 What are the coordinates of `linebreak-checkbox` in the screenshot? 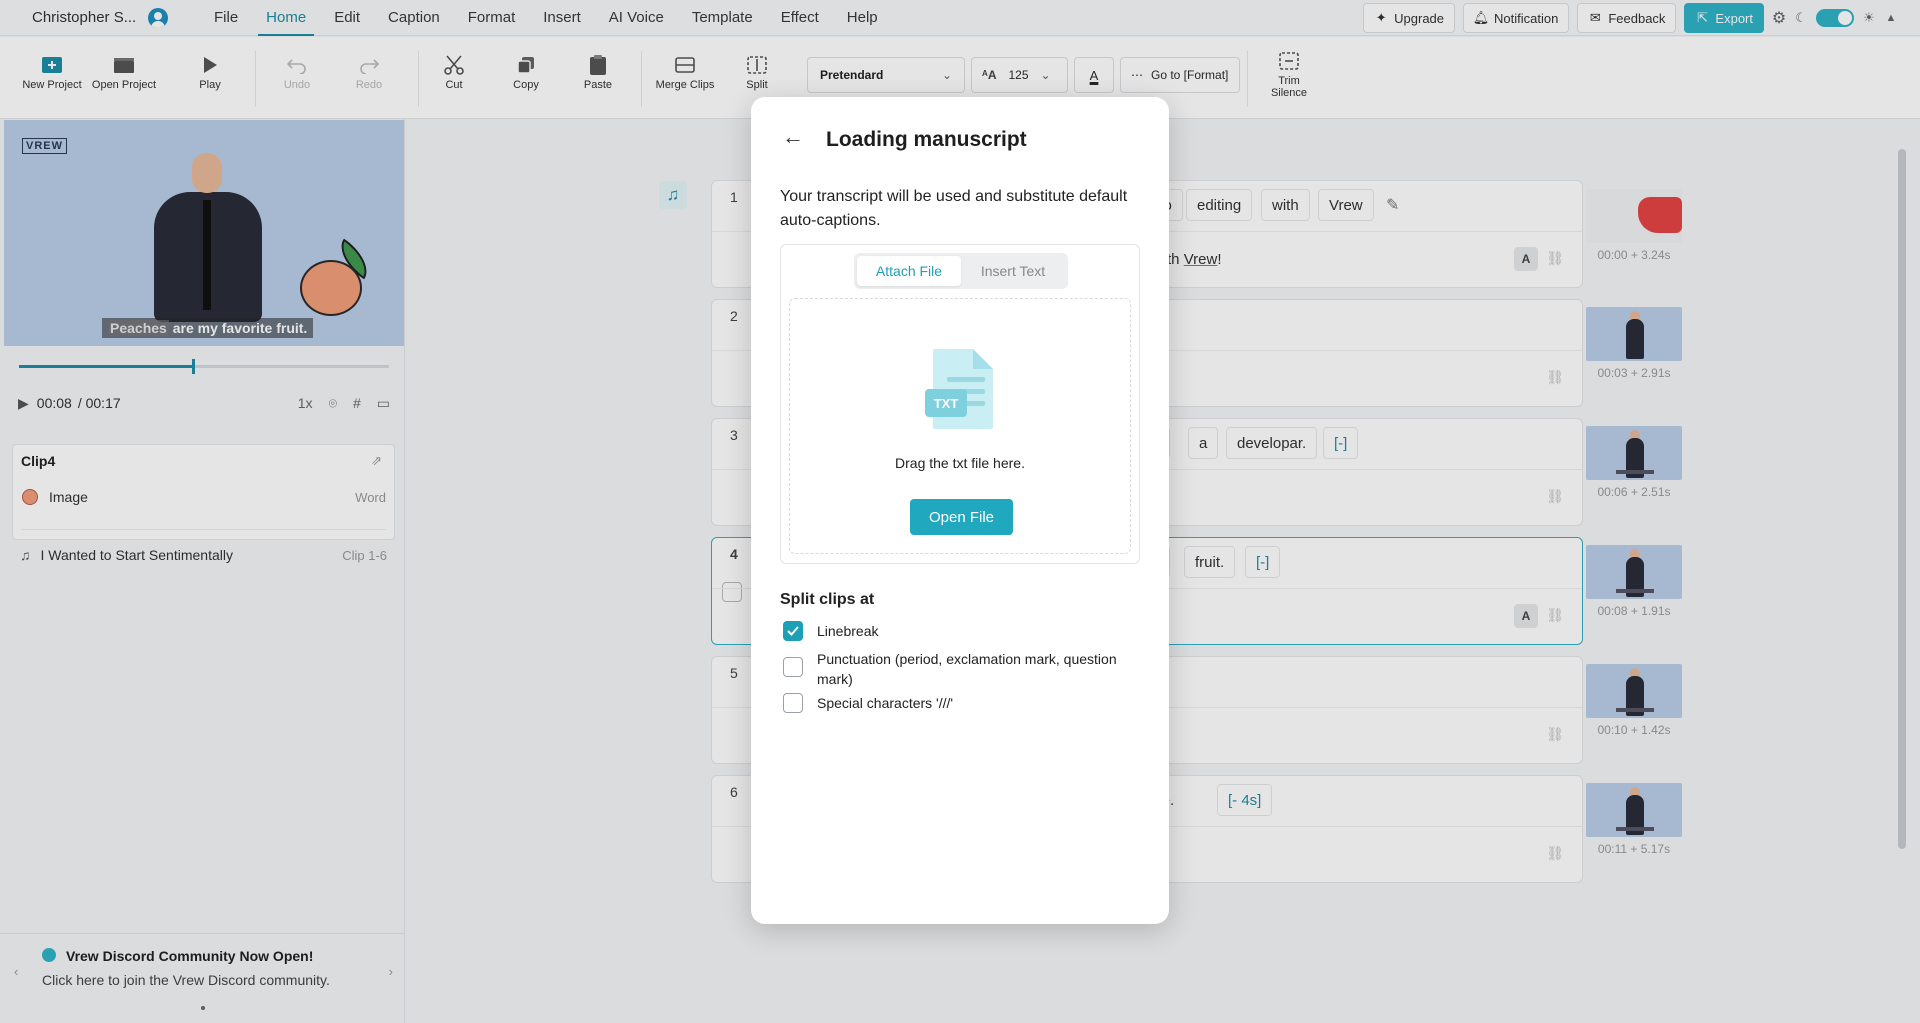 It's located at (793, 631).